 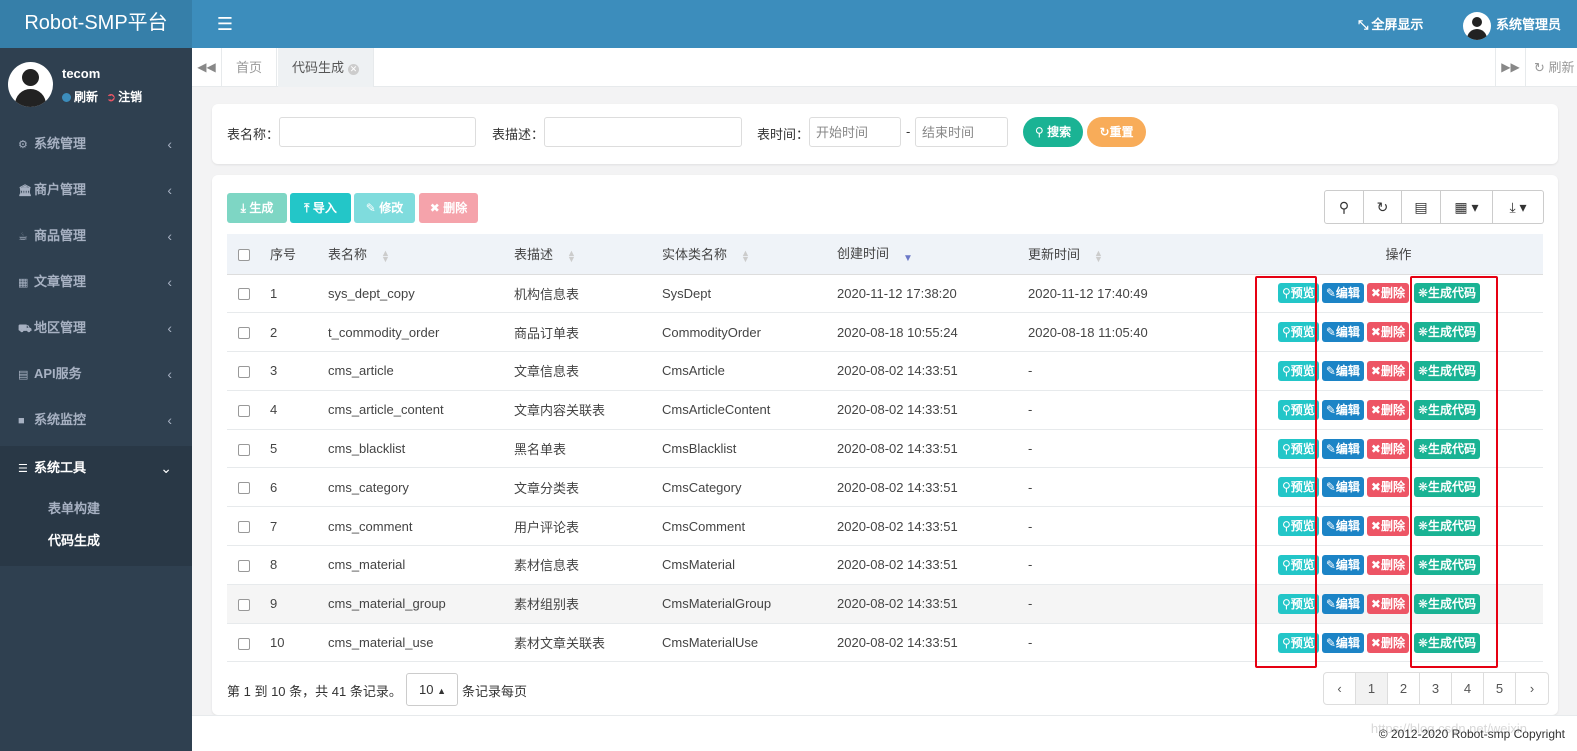 I want to click on sidebar-item-article-management: ▦ 文章管理 ‹, so click(x=96, y=285).